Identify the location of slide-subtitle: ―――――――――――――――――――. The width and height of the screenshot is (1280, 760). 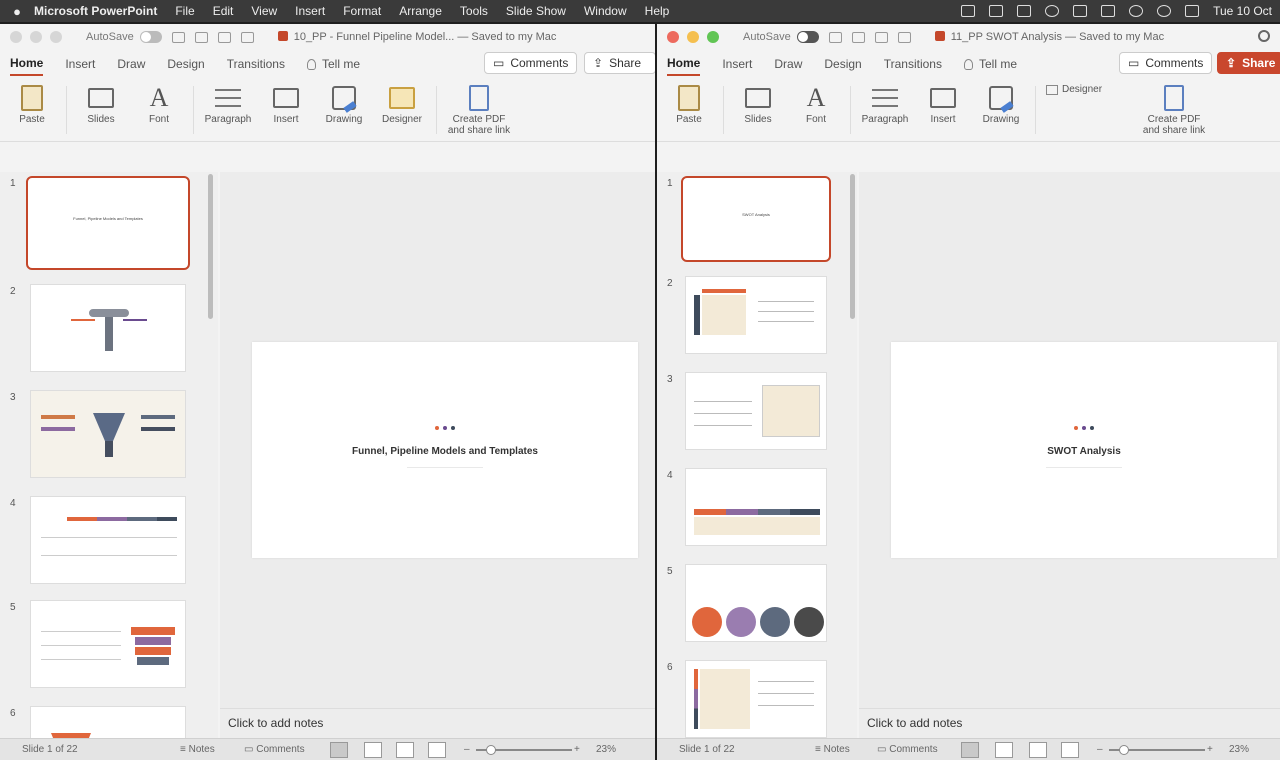
(445, 466).